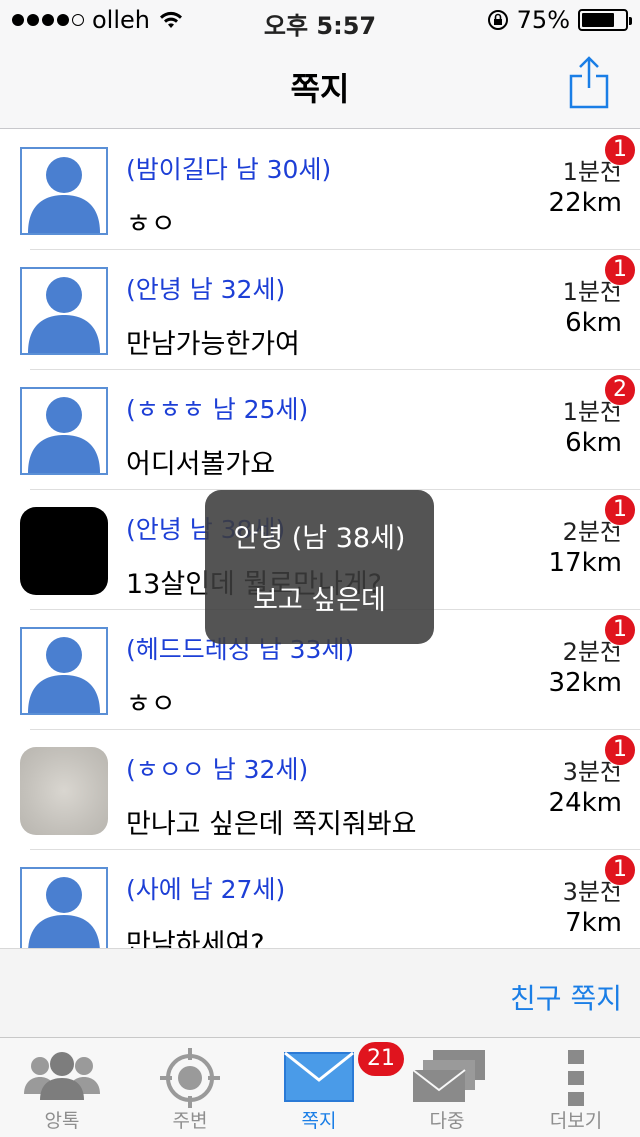 The height and width of the screenshot is (1137, 640). Describe the element at coordinates (448, 1076) in the screenshot. I see `multi-envelope-icon` at that location.